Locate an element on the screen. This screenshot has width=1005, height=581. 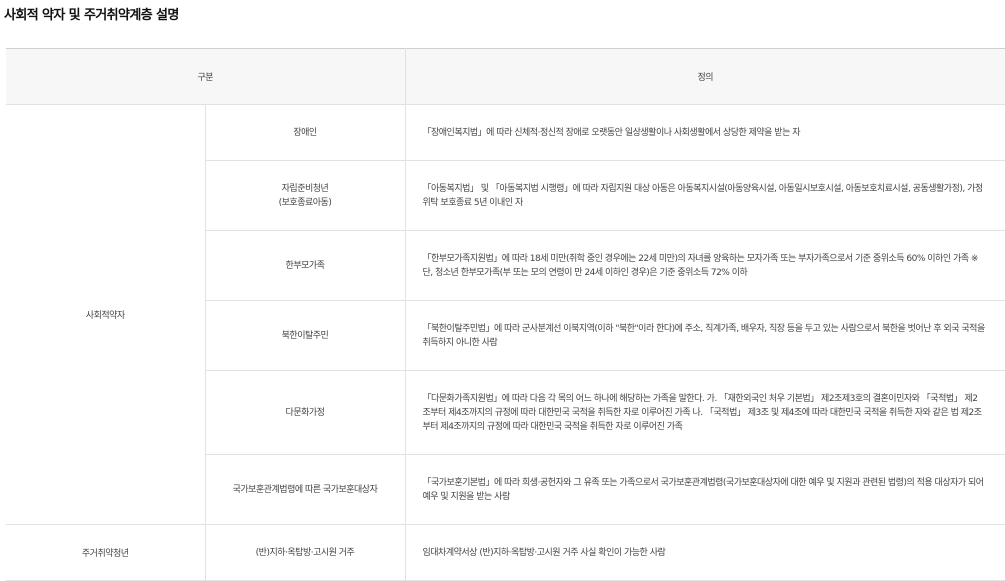
table-header-row: 구분 정의 is located at coordinates (505, 76).